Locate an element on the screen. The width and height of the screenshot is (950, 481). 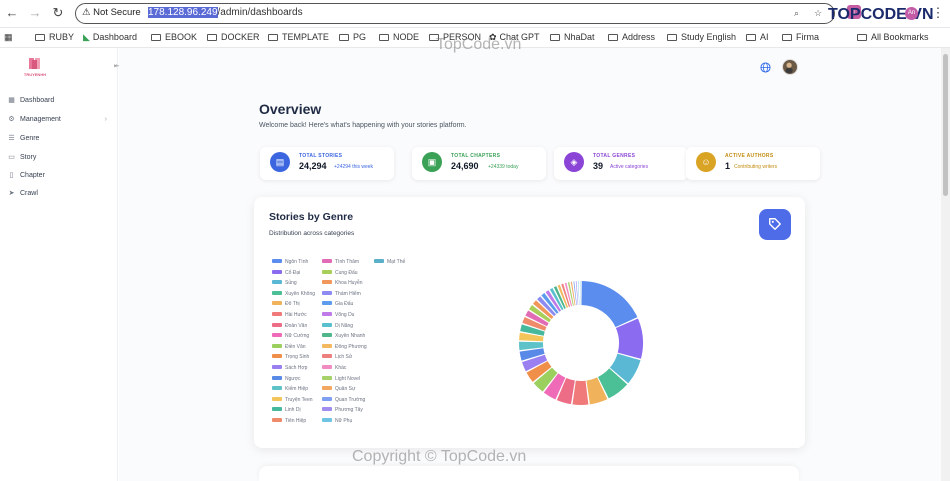
send-icon: ➤ is located at coordinates (11, 193).